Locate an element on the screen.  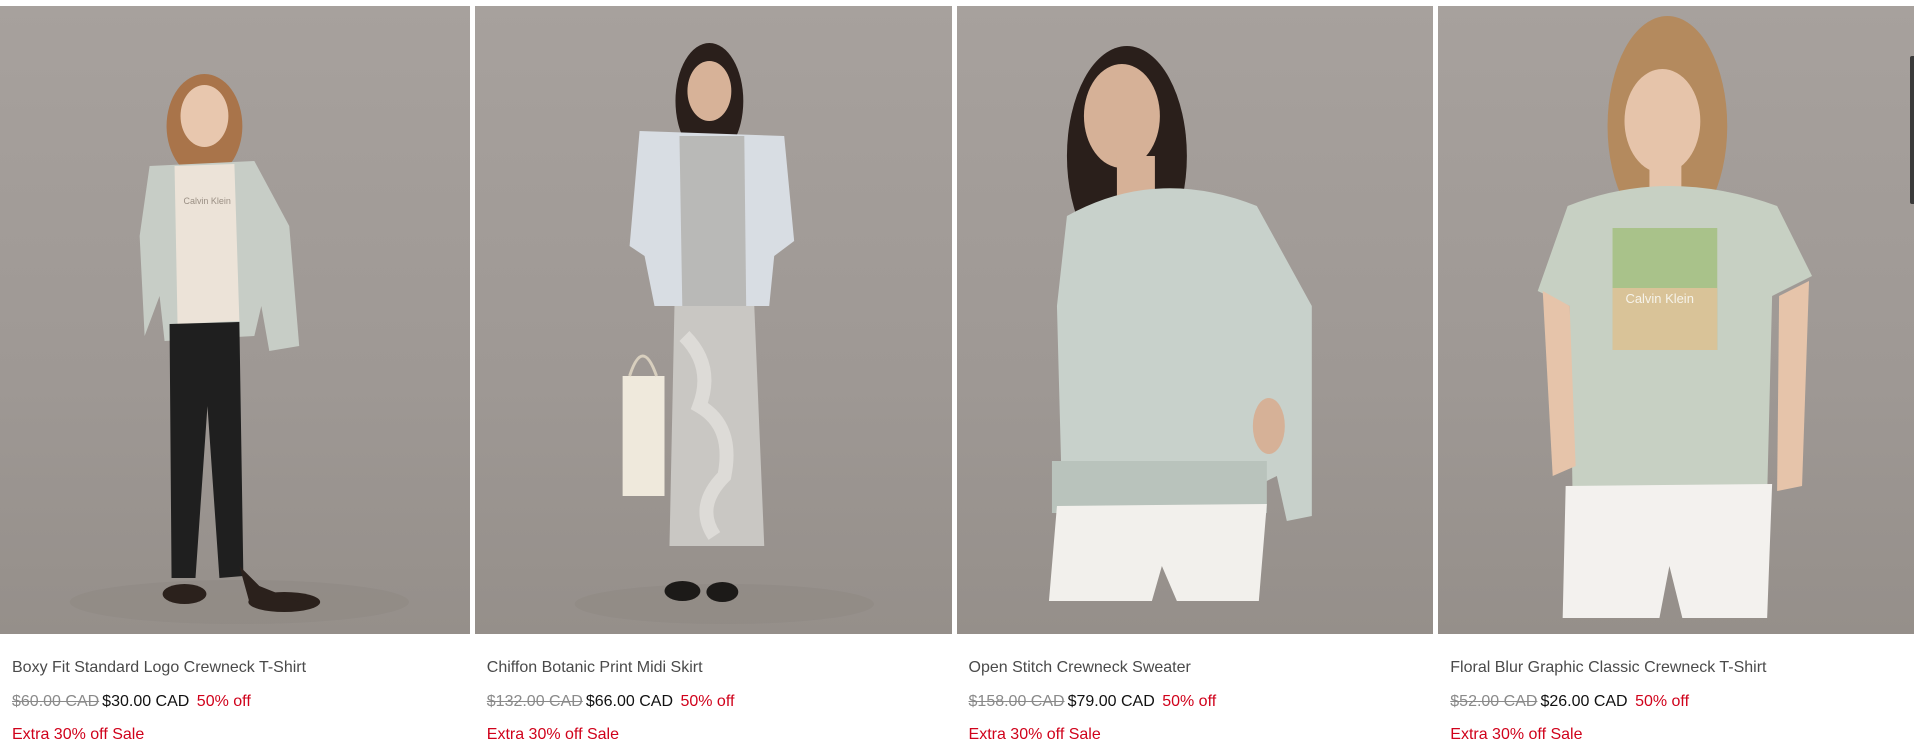
product-prices: $158.00 CAD $79.00 CAD 50% off is located at coordinates (1195, 702).